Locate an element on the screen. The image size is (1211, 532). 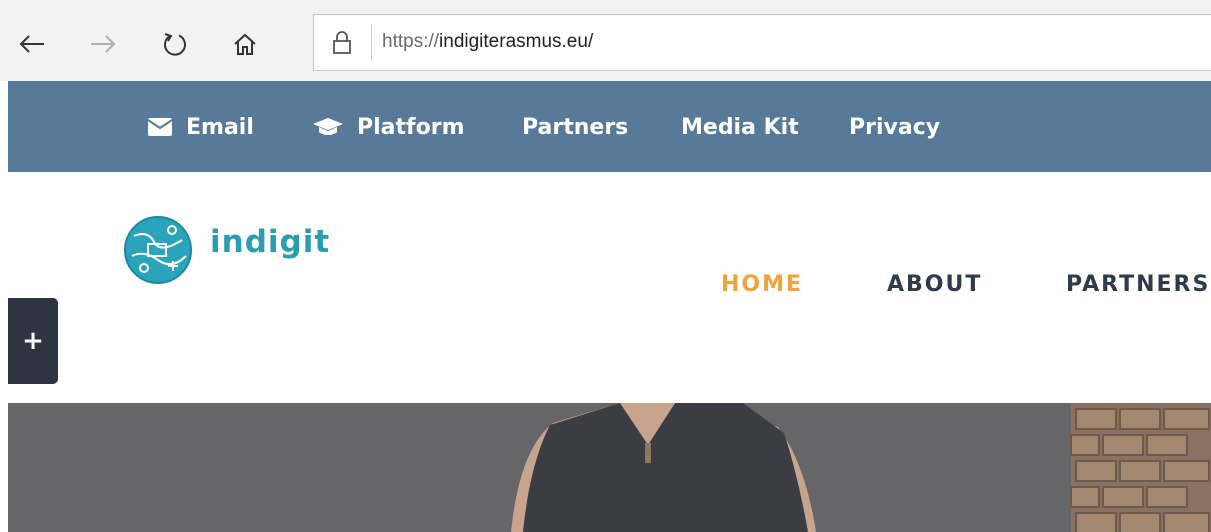
address-divider is located at coordinates (371, 43).